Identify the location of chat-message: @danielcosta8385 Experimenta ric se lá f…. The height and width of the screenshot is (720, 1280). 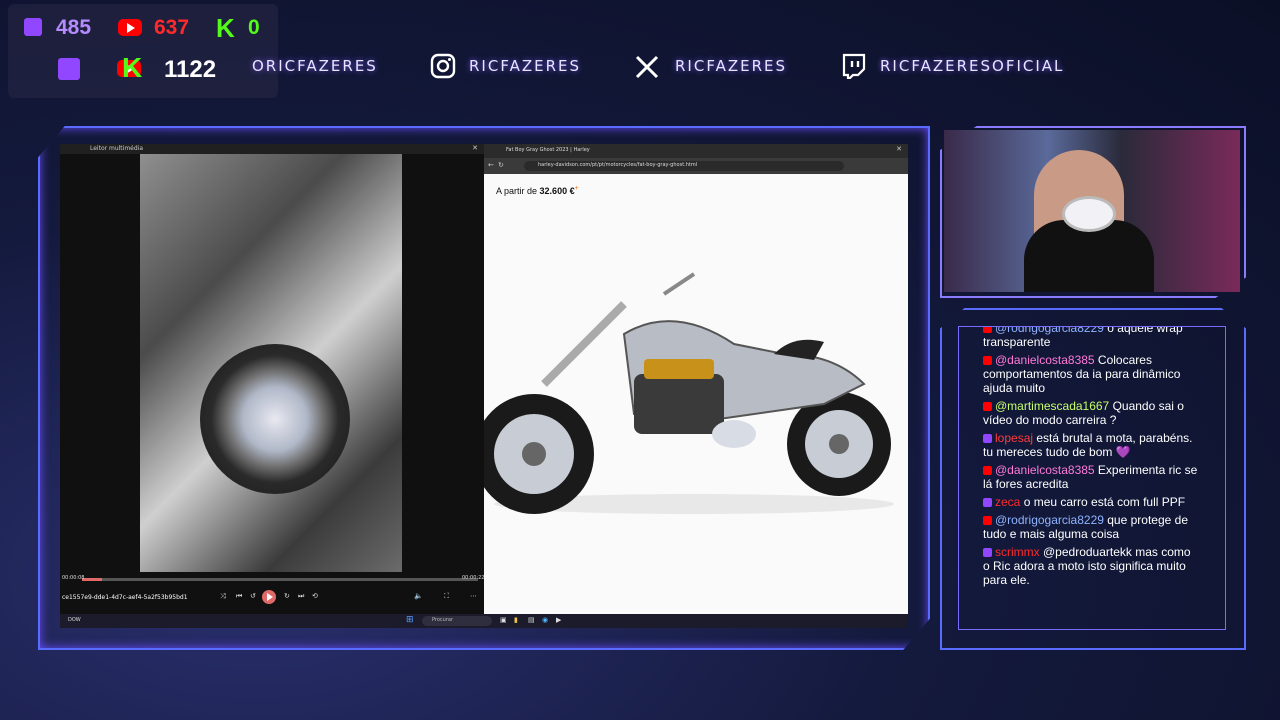
(1079, 477).